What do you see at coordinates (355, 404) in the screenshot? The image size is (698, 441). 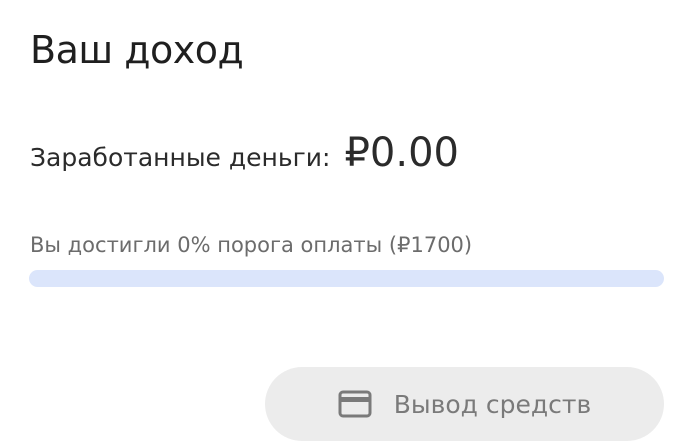 I see `credit-card-icon` at bounding box center [355, 404].